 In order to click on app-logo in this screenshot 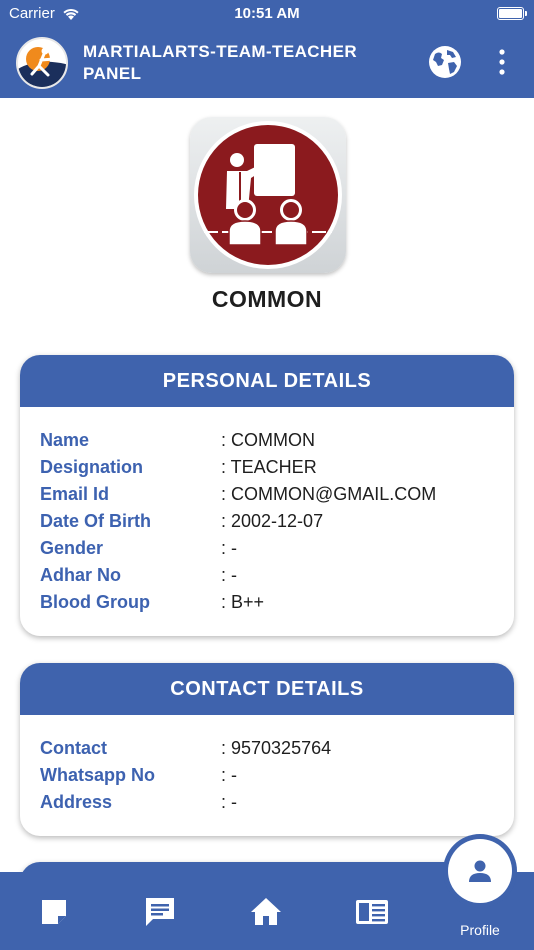, I will do `click(42, 63)`.